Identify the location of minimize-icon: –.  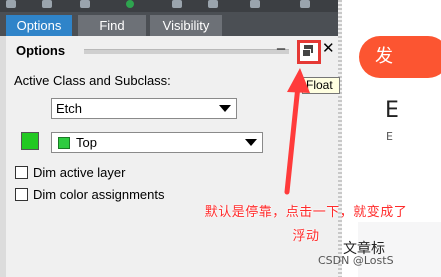
(281, 49).